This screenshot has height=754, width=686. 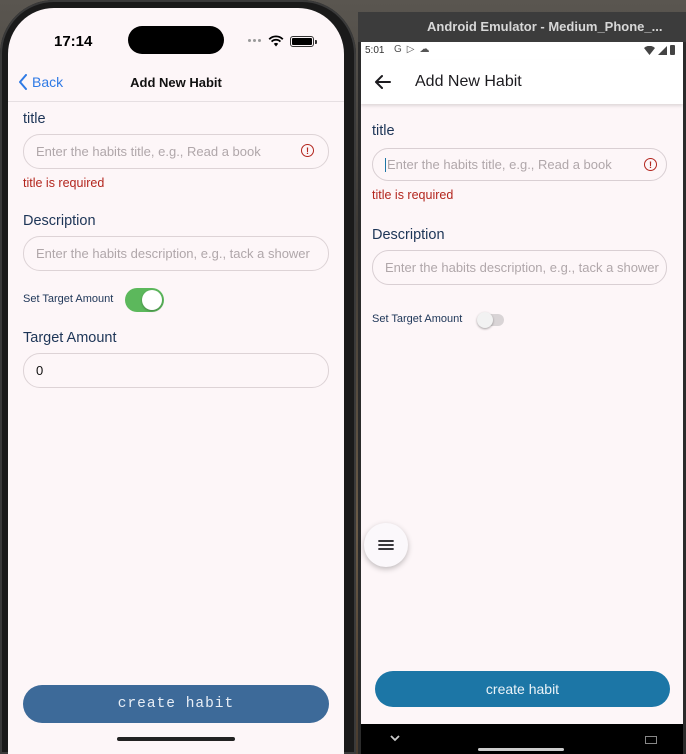 What do you see at coordinates (522, 51) in the screenshot?
I see `android-status-bar: 5:01 G ▷ ☁` at bounding box center [522, 51].